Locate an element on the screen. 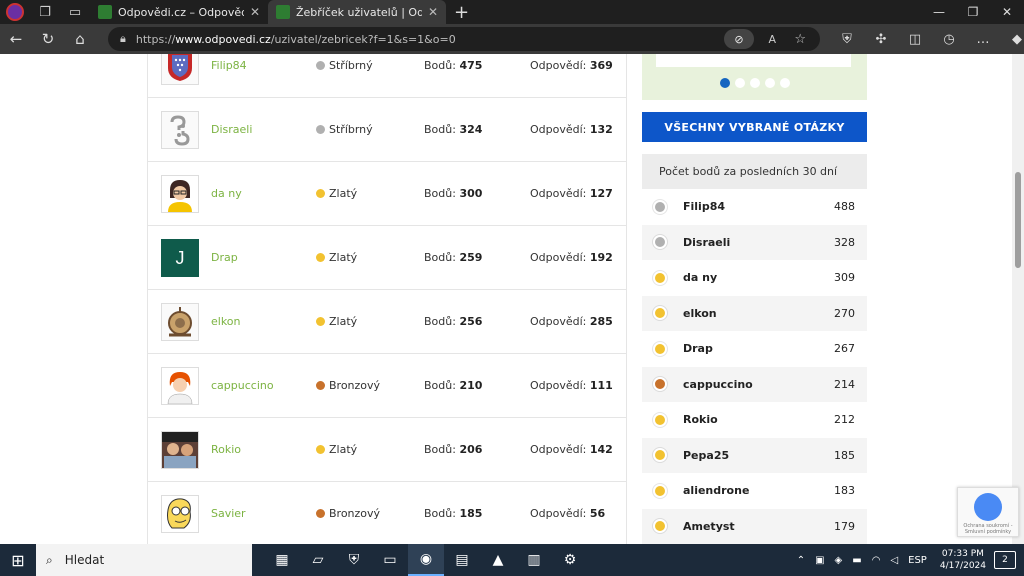  shield-extension-icon: ⛨ is located at coordinates (847, 39).